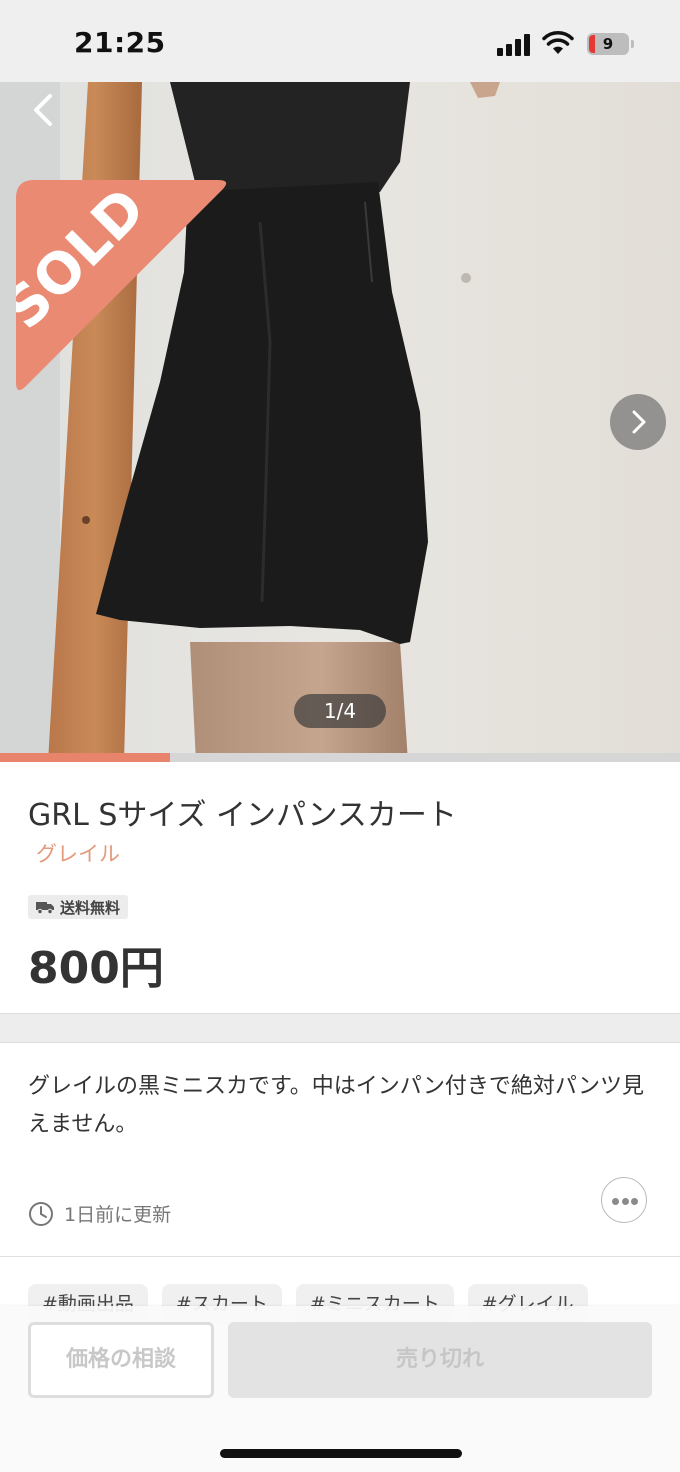 The width and height of the screenshot is (680, 1472). What do you see at coordinates (118, 1215) in the screenshot?
I see `updated-text: 1日前に更新` at bounding box center [118, 1215].